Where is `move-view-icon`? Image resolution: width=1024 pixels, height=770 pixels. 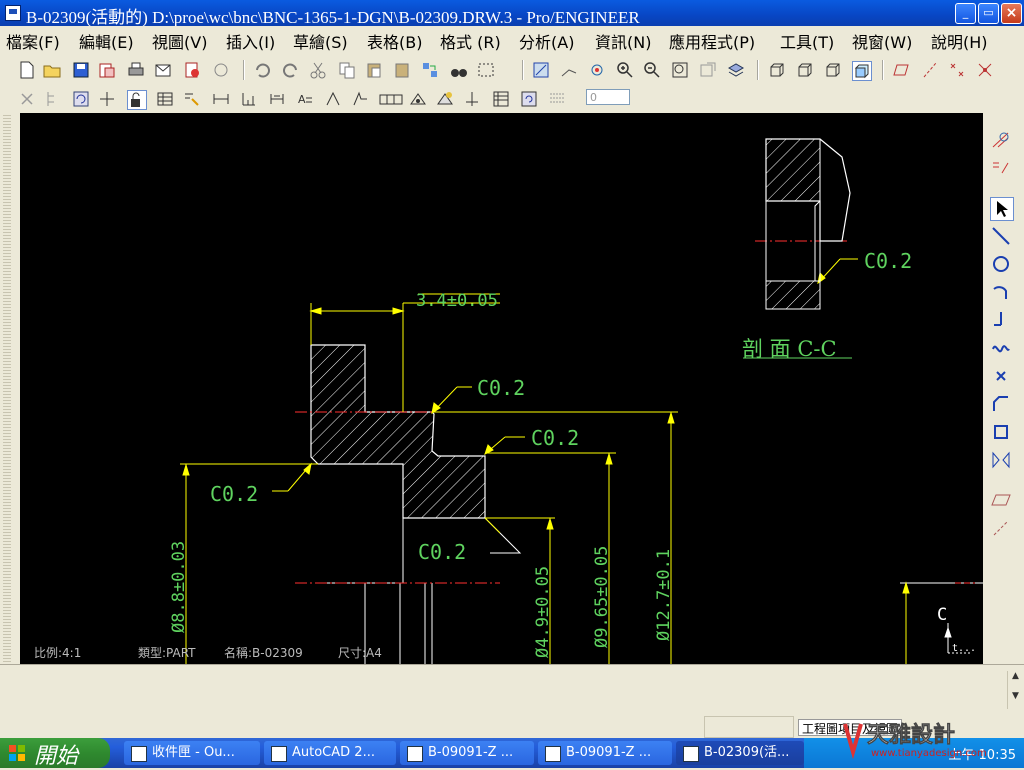
move-view-icon is located at coordinates (107, 99).